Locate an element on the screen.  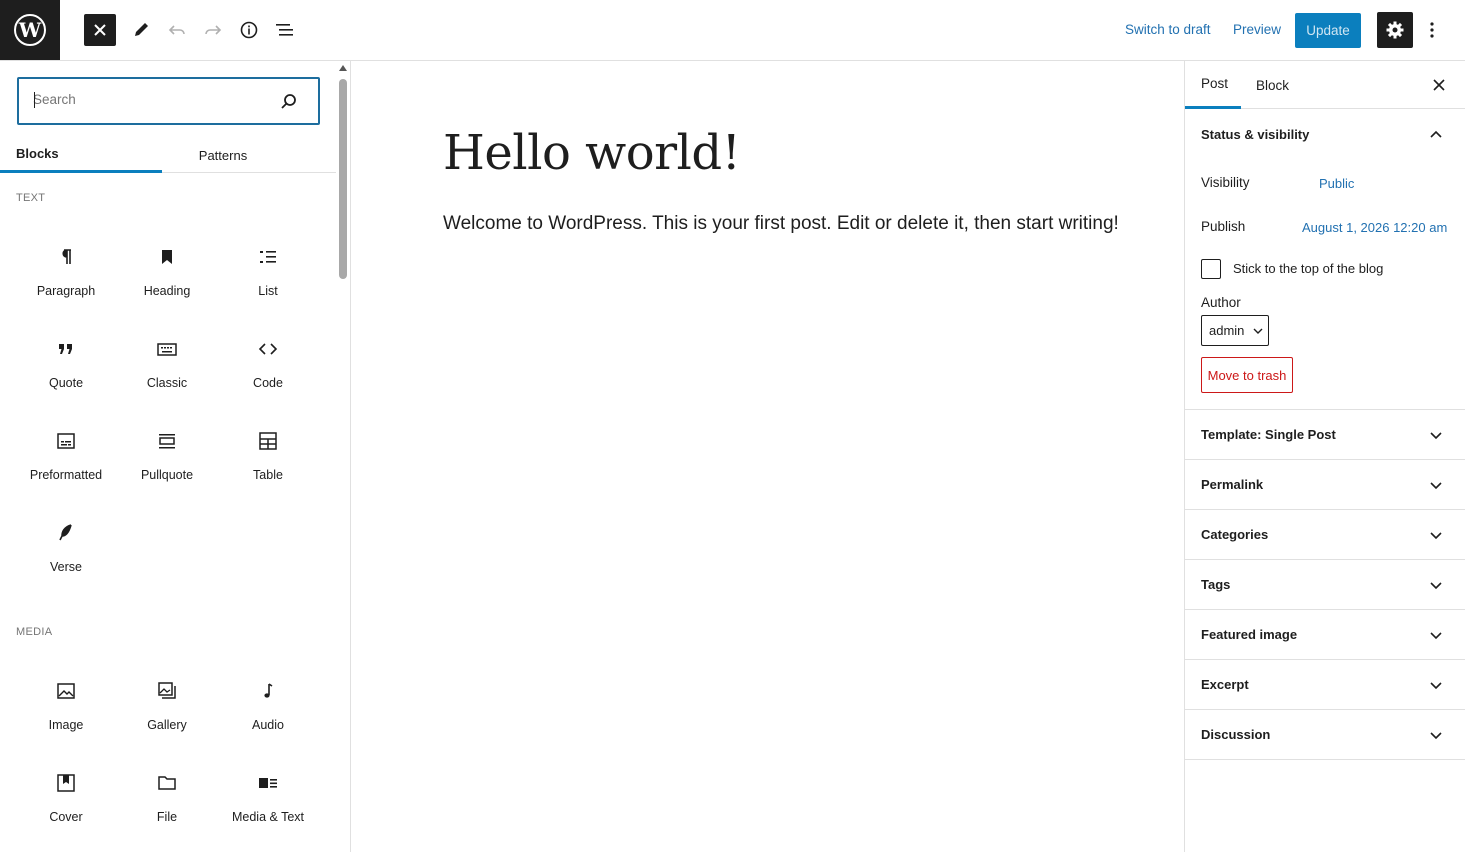
post-title: Hello world! is located at coordinates (592, 153).